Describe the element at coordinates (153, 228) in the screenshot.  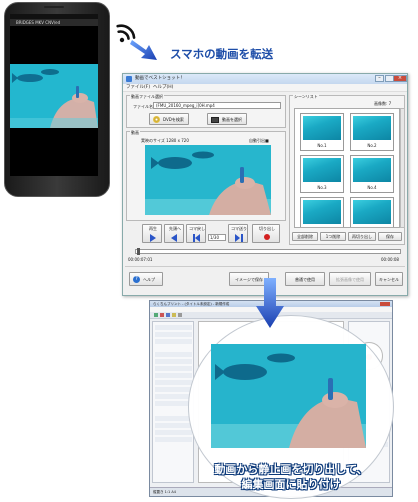
I see `play-label: 再生` at that location.